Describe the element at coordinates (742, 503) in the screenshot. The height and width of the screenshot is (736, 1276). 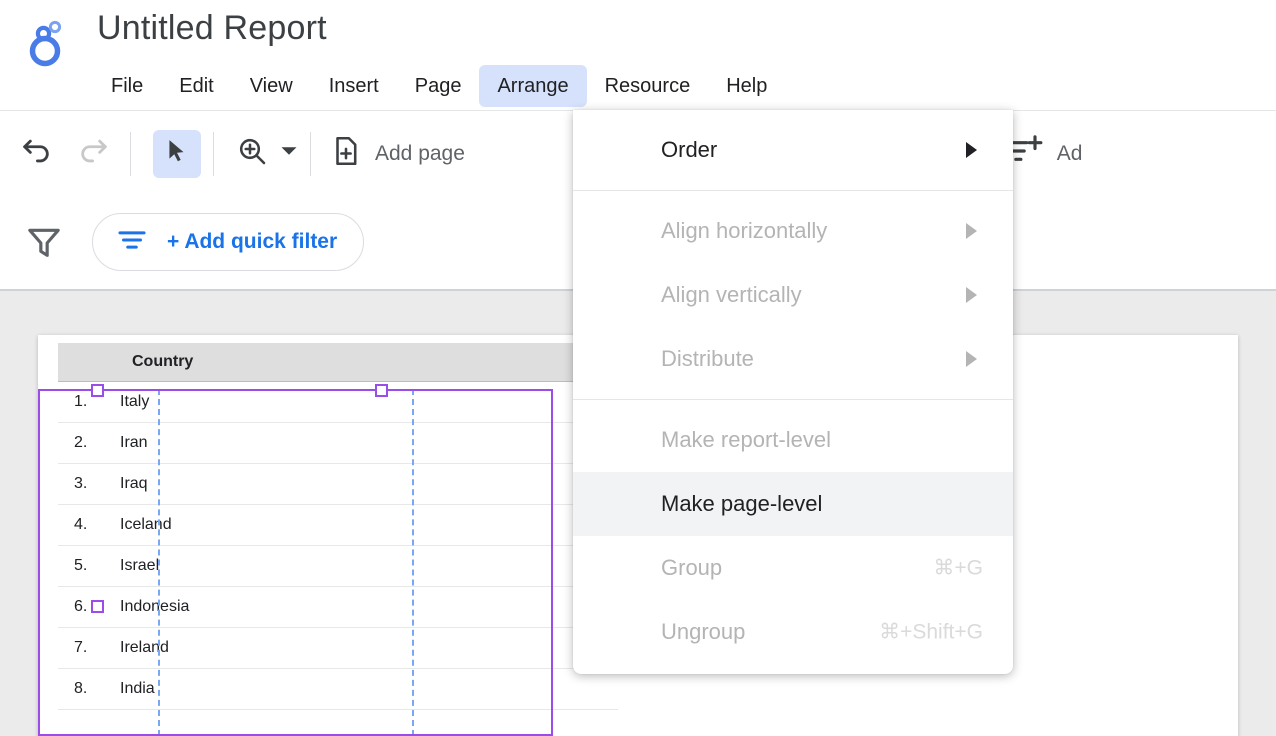
I see `menu-option-label: Make page-level` at that location.